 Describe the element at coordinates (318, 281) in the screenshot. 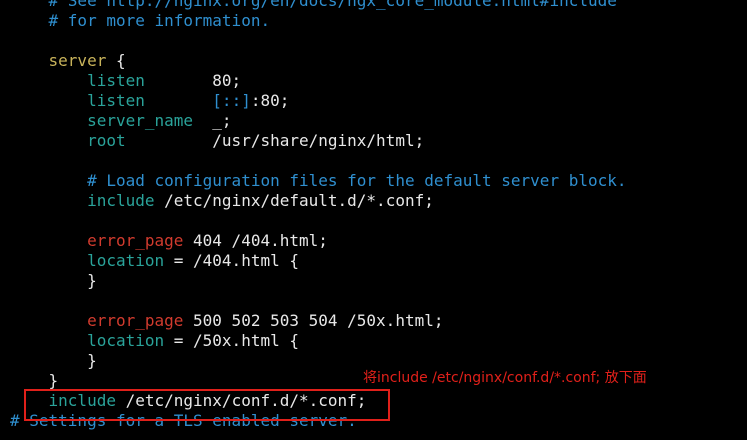

I see `code-line: }` at that location.